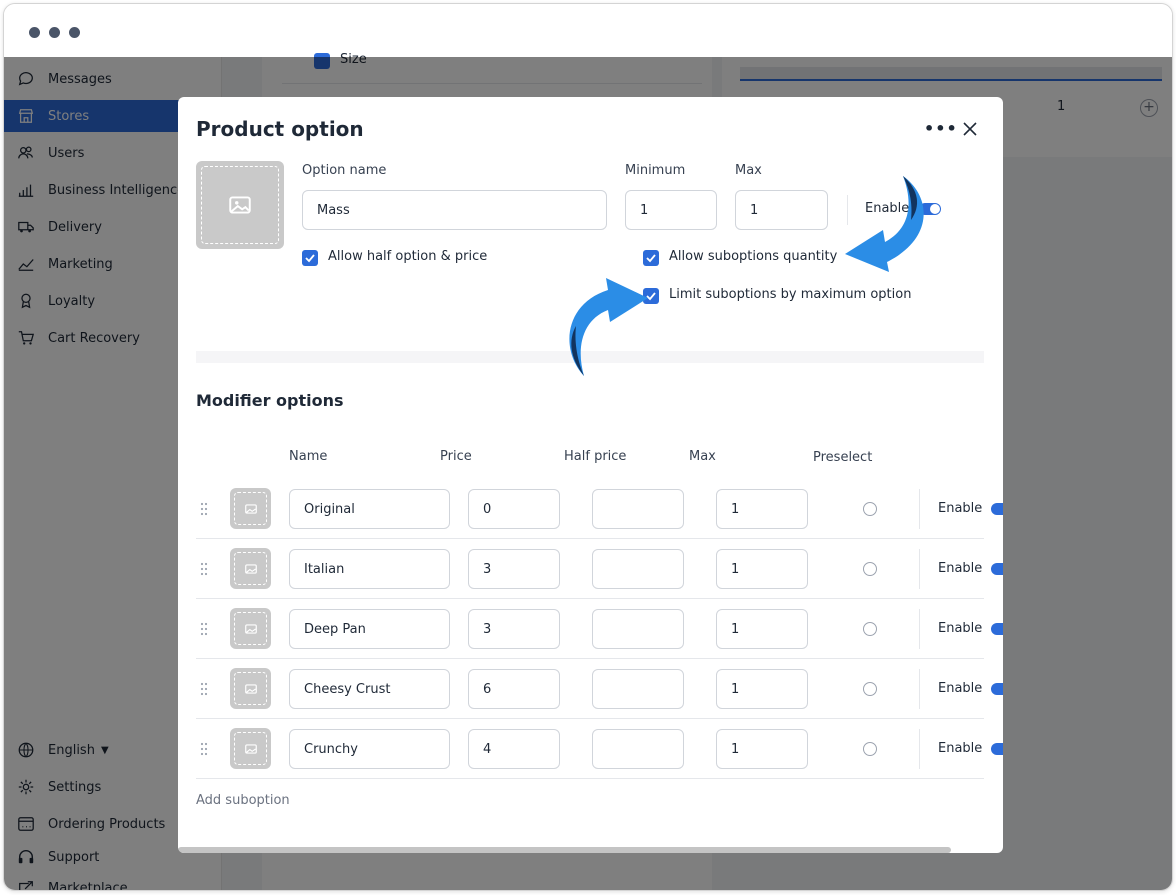  I want to click on more-options-icon: •••, so click(941, 128).